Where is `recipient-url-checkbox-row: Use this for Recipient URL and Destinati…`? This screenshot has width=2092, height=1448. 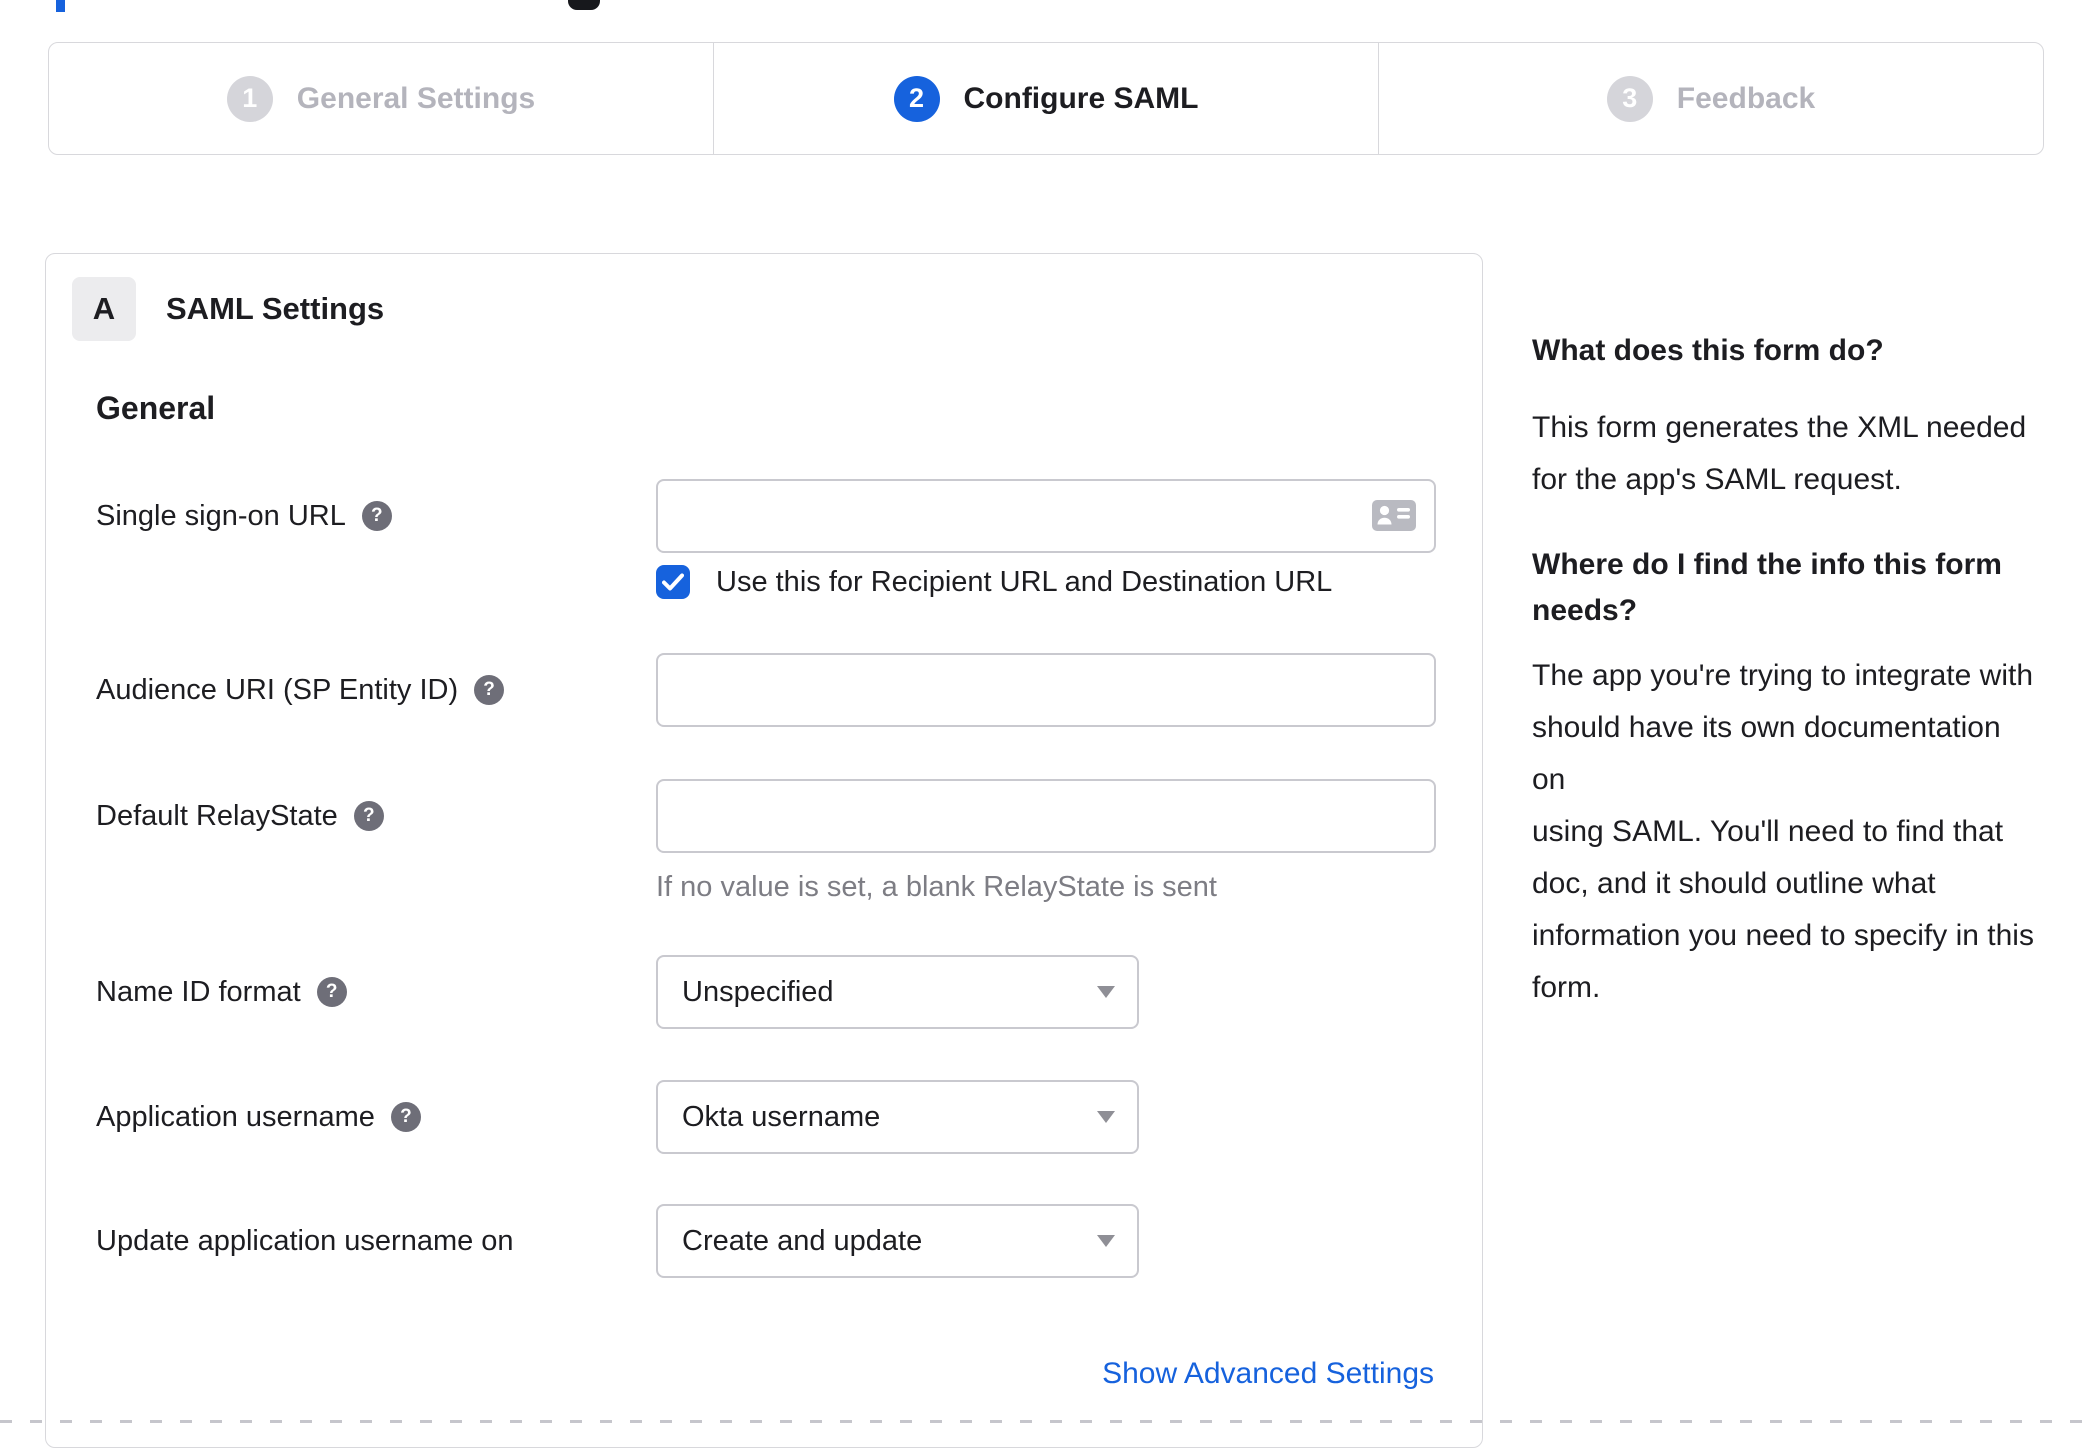
recipient-url-checkbox-row: Use this for Recipient URL and Destinati… is located at coordinates (1045, 582).